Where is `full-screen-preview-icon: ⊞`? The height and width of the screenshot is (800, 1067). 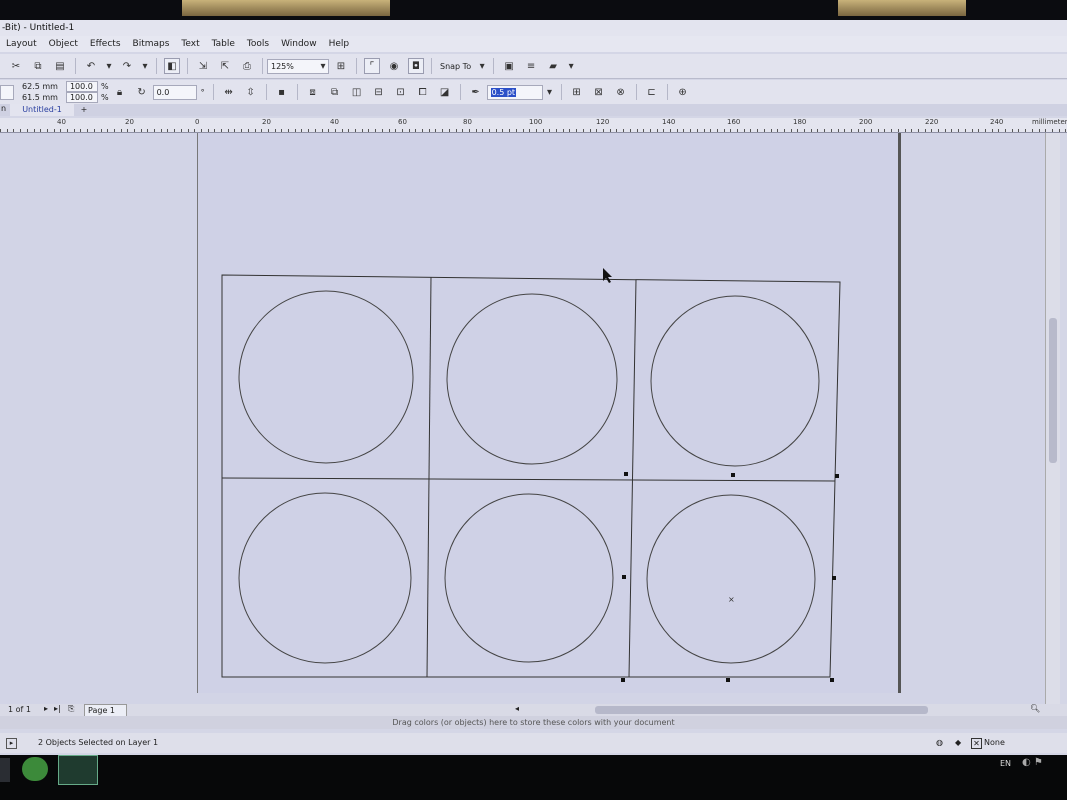
full-screen-preview-icon: ⊞ is located at coordinates (341, 66).